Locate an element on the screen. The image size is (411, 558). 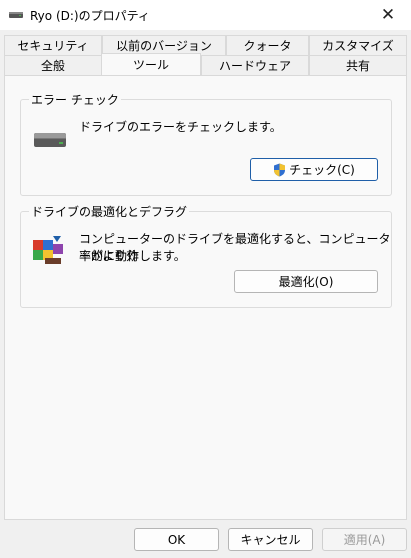
tab-general: 全般 is located at coordinates (53, 65).